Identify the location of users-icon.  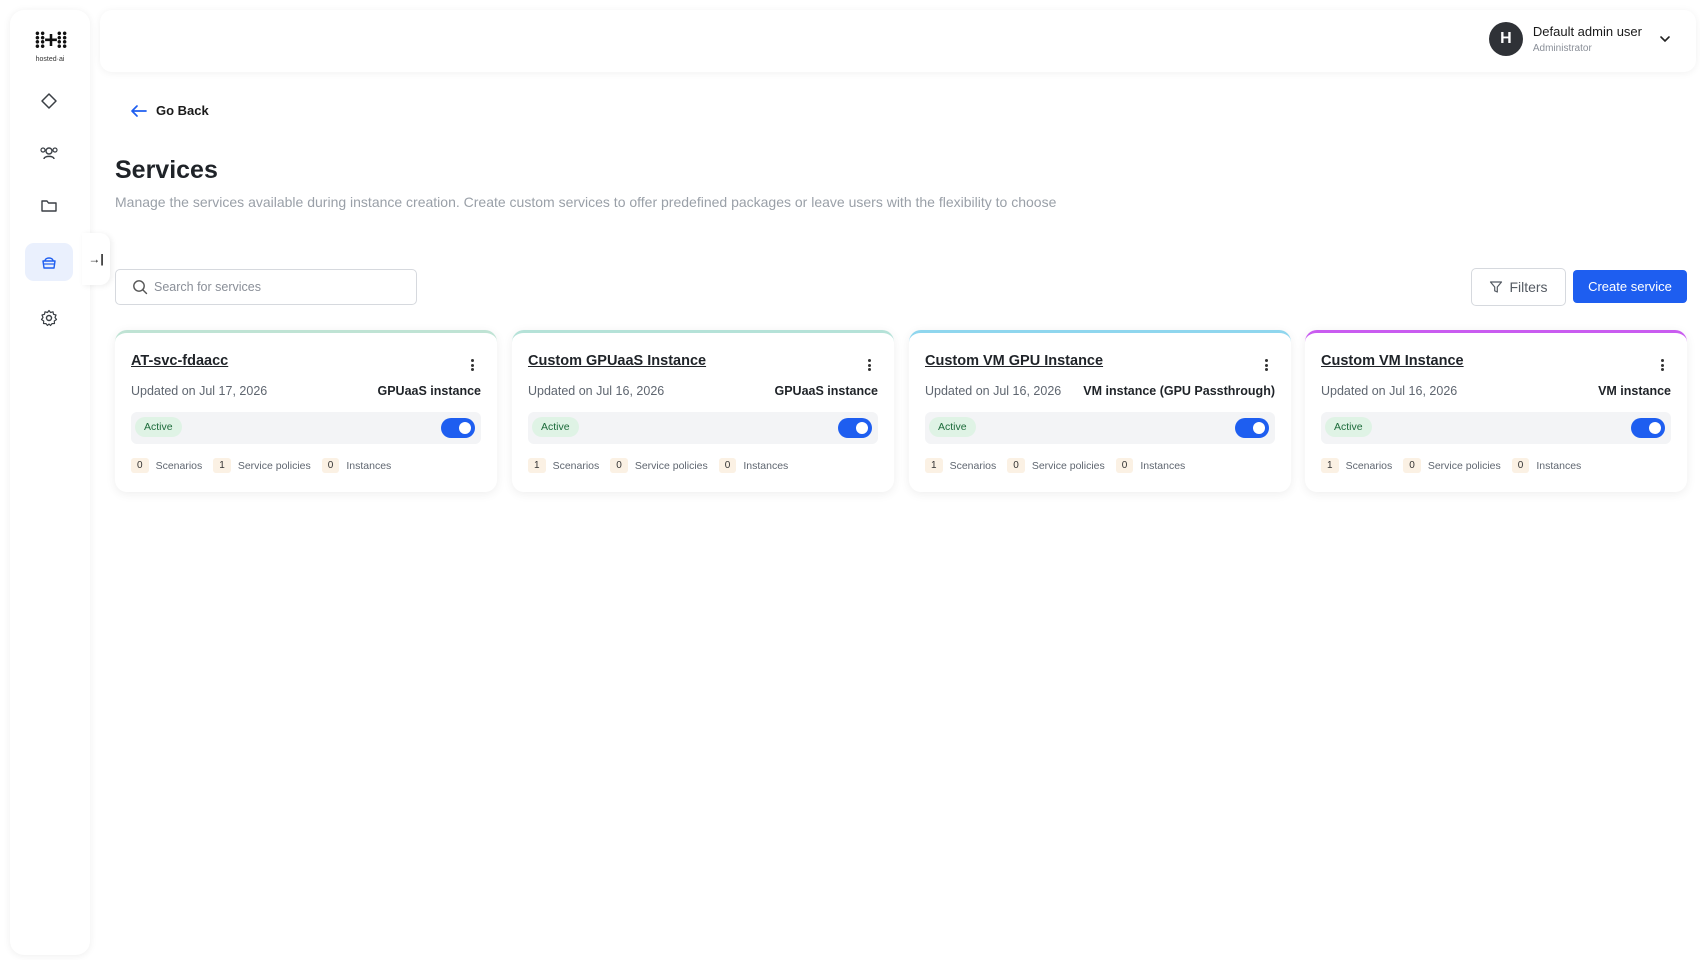
(49, 153).